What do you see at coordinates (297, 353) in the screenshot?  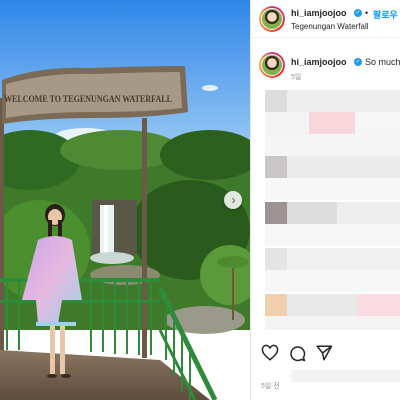 I see `comment-icon` at bounding box center [297, 353].